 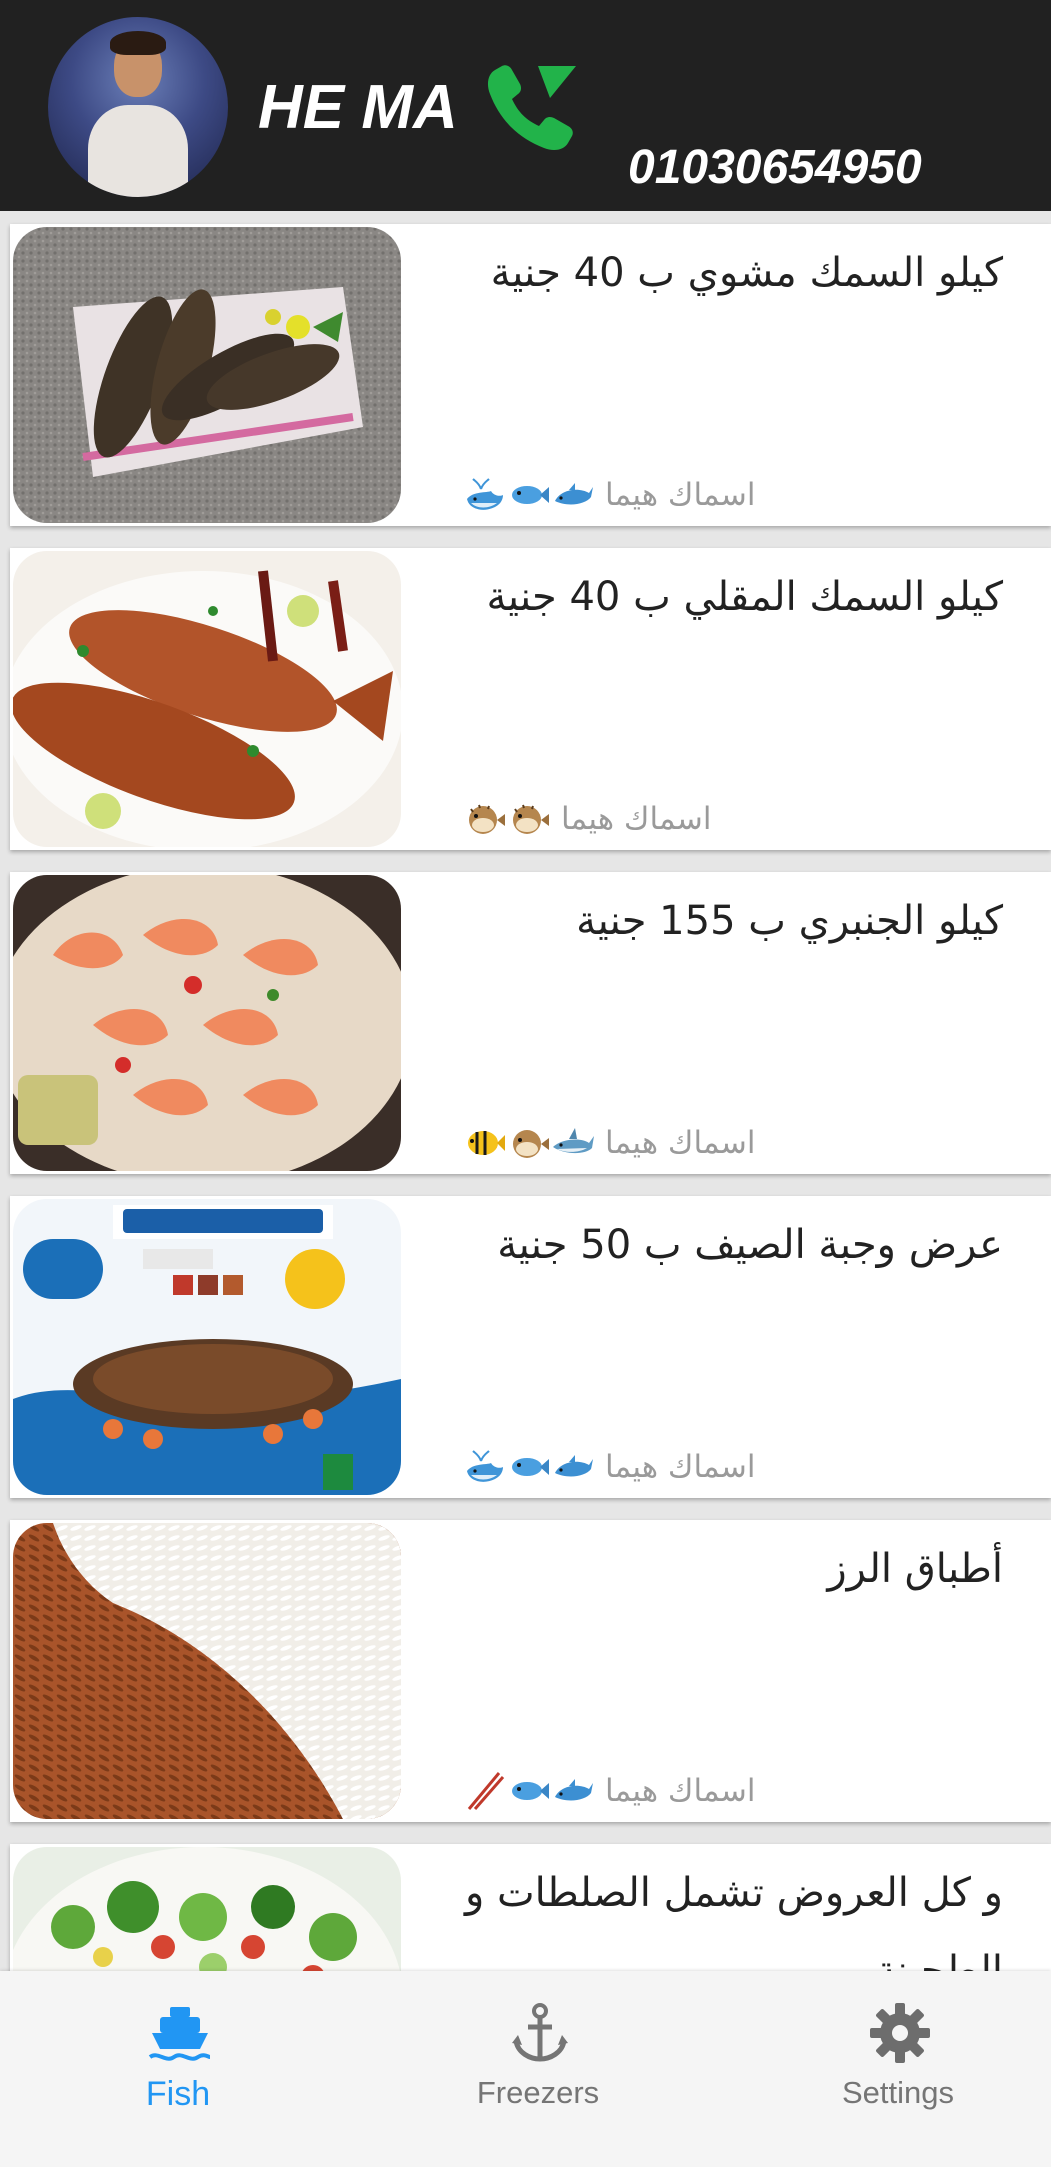 What do you see at coordinates (746, 273) in the screenshot?
I see `item-title: كيلو السمك مشوي ب 40 جنية` at bounding box center [746, 273].